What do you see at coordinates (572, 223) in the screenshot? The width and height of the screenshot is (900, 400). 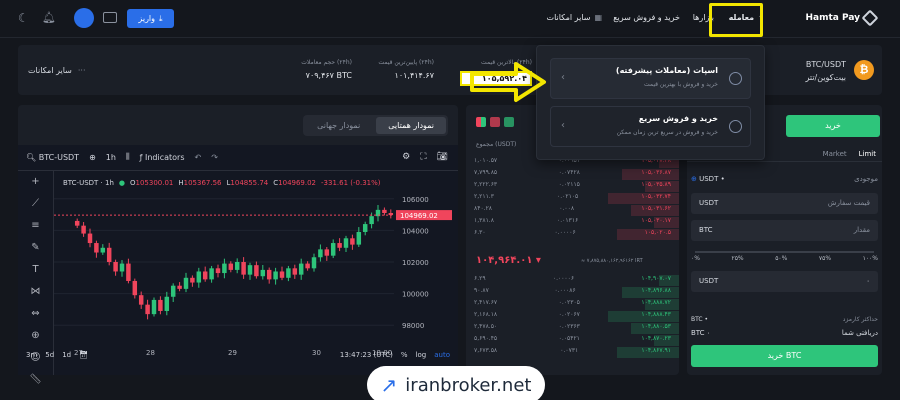 I see `book-row: ۱,۳۸۱.۸ ۰.۰۱۳۱۶ ۱۰۵,۰۳۰.۱۷` at bounding box center [572, 223].